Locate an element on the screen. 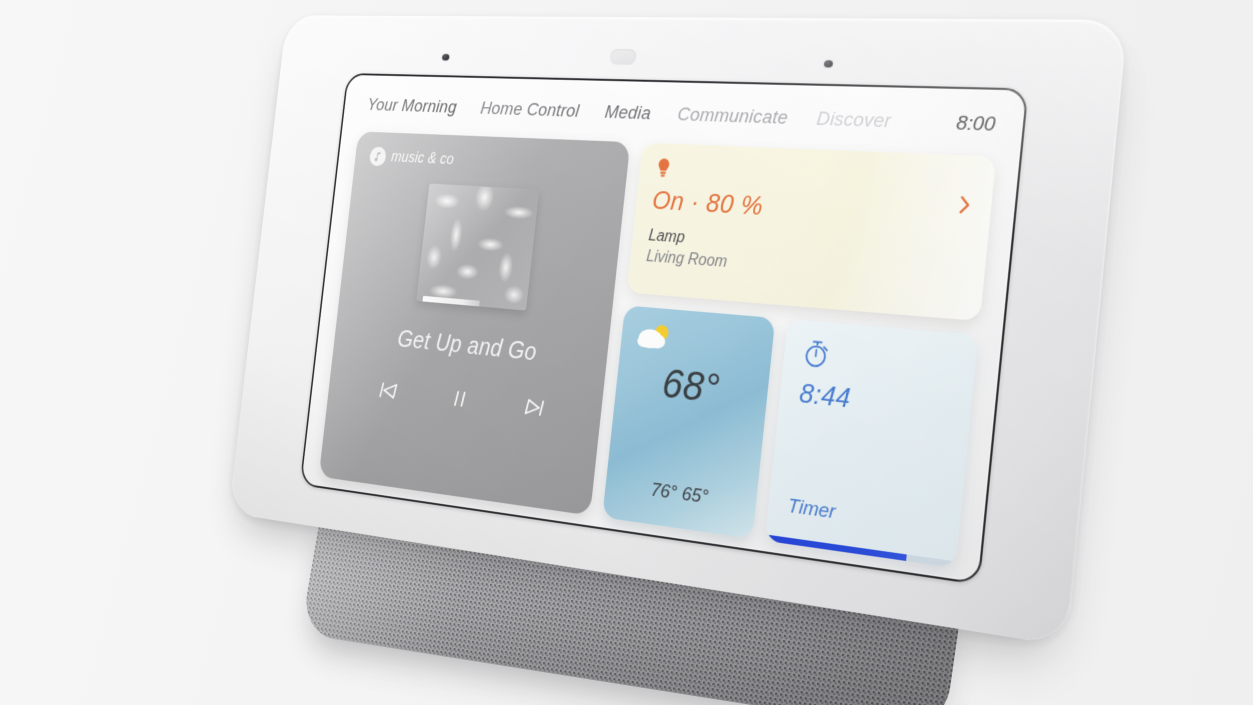 The width and height of the screenshot is (1253, 705). music-player-card: music & co Get Up and Go is located at coordinates (474, 323).